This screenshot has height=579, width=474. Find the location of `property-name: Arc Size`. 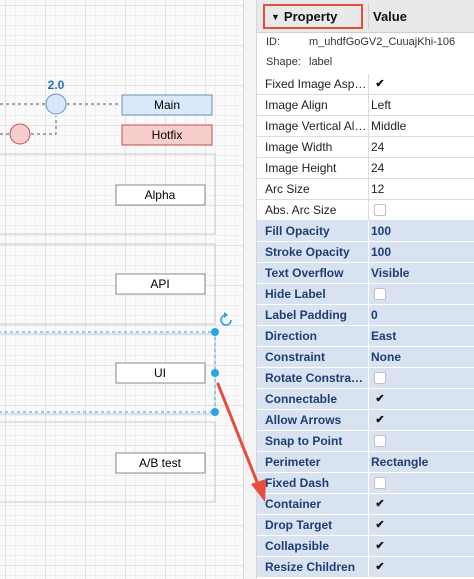

property-name: Arc Size is located at coordinates (313, 189).